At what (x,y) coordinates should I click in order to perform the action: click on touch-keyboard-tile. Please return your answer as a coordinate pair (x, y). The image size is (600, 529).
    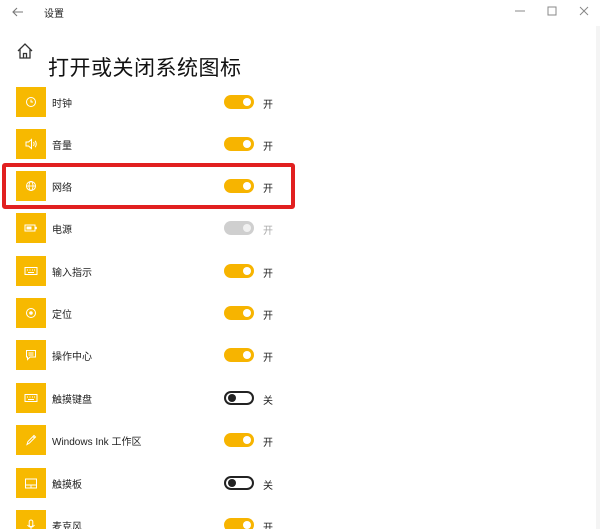
    Looking at the image, I should click on (31, 398).